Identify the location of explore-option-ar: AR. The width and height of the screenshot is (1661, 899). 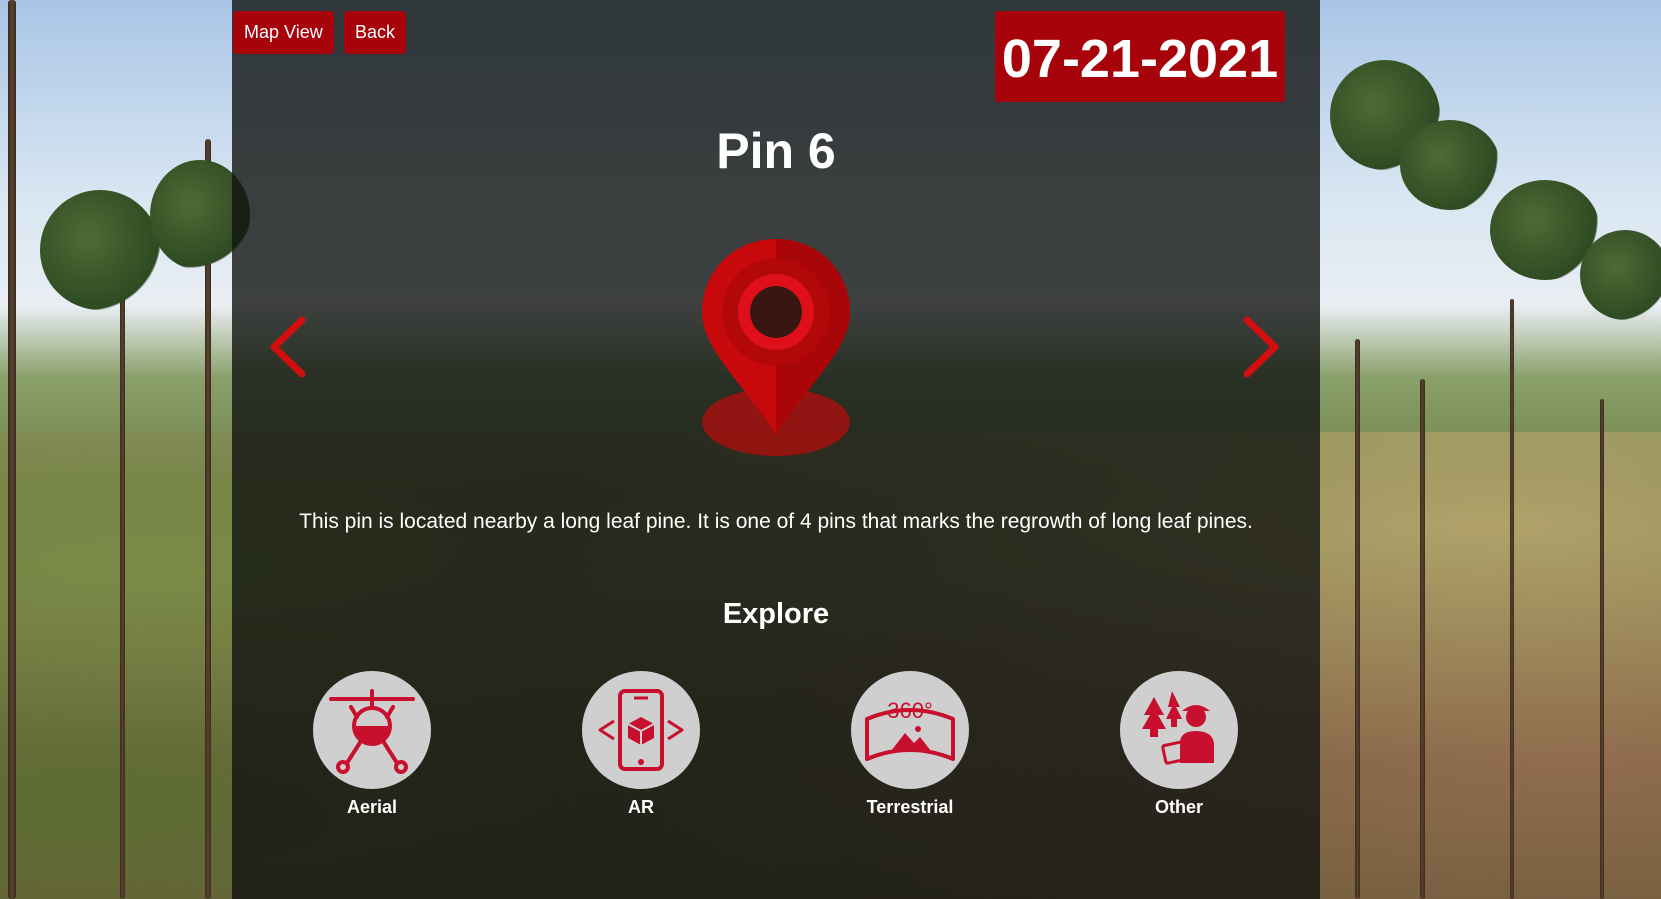
(641, 744).